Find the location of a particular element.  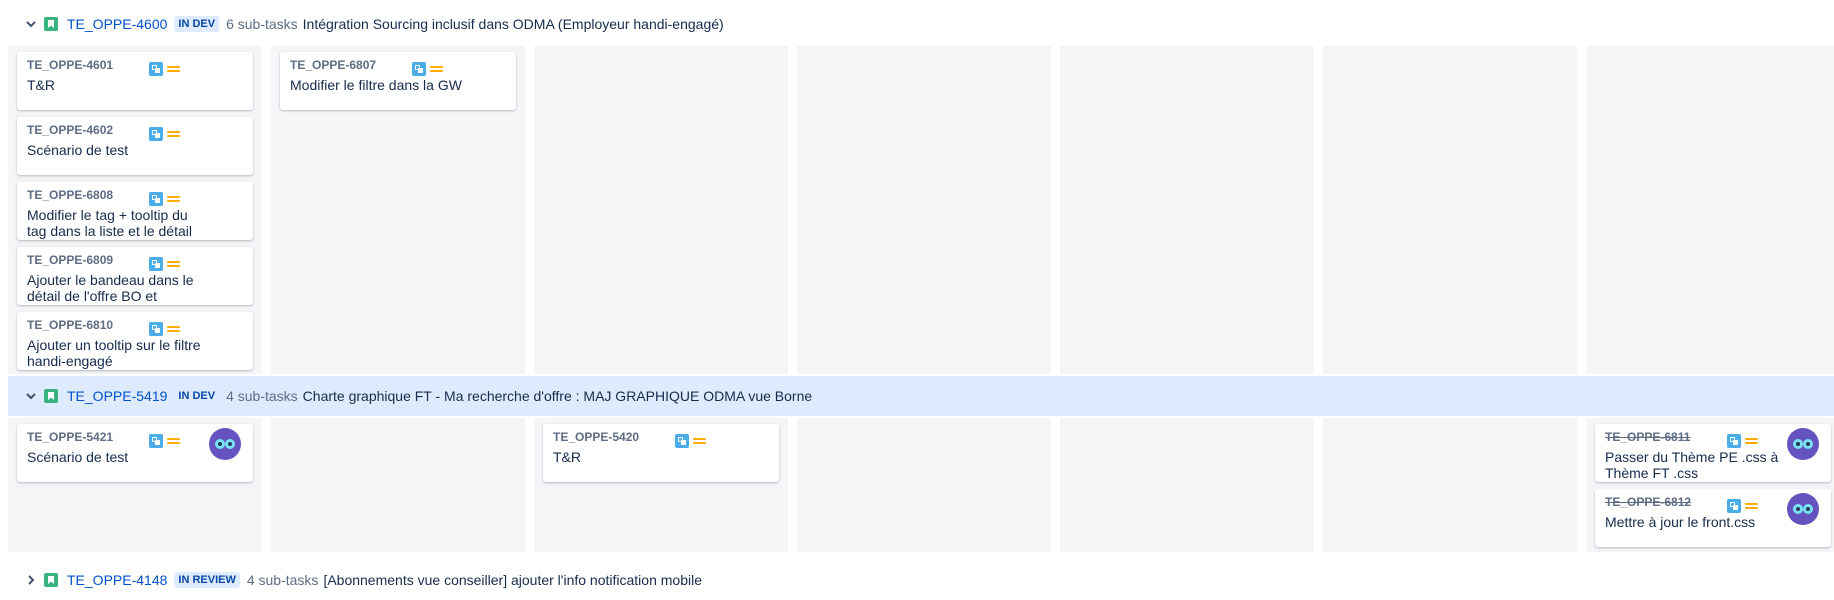

card-key: TE_OPPE-6810 is located at coordinates (135, 325).